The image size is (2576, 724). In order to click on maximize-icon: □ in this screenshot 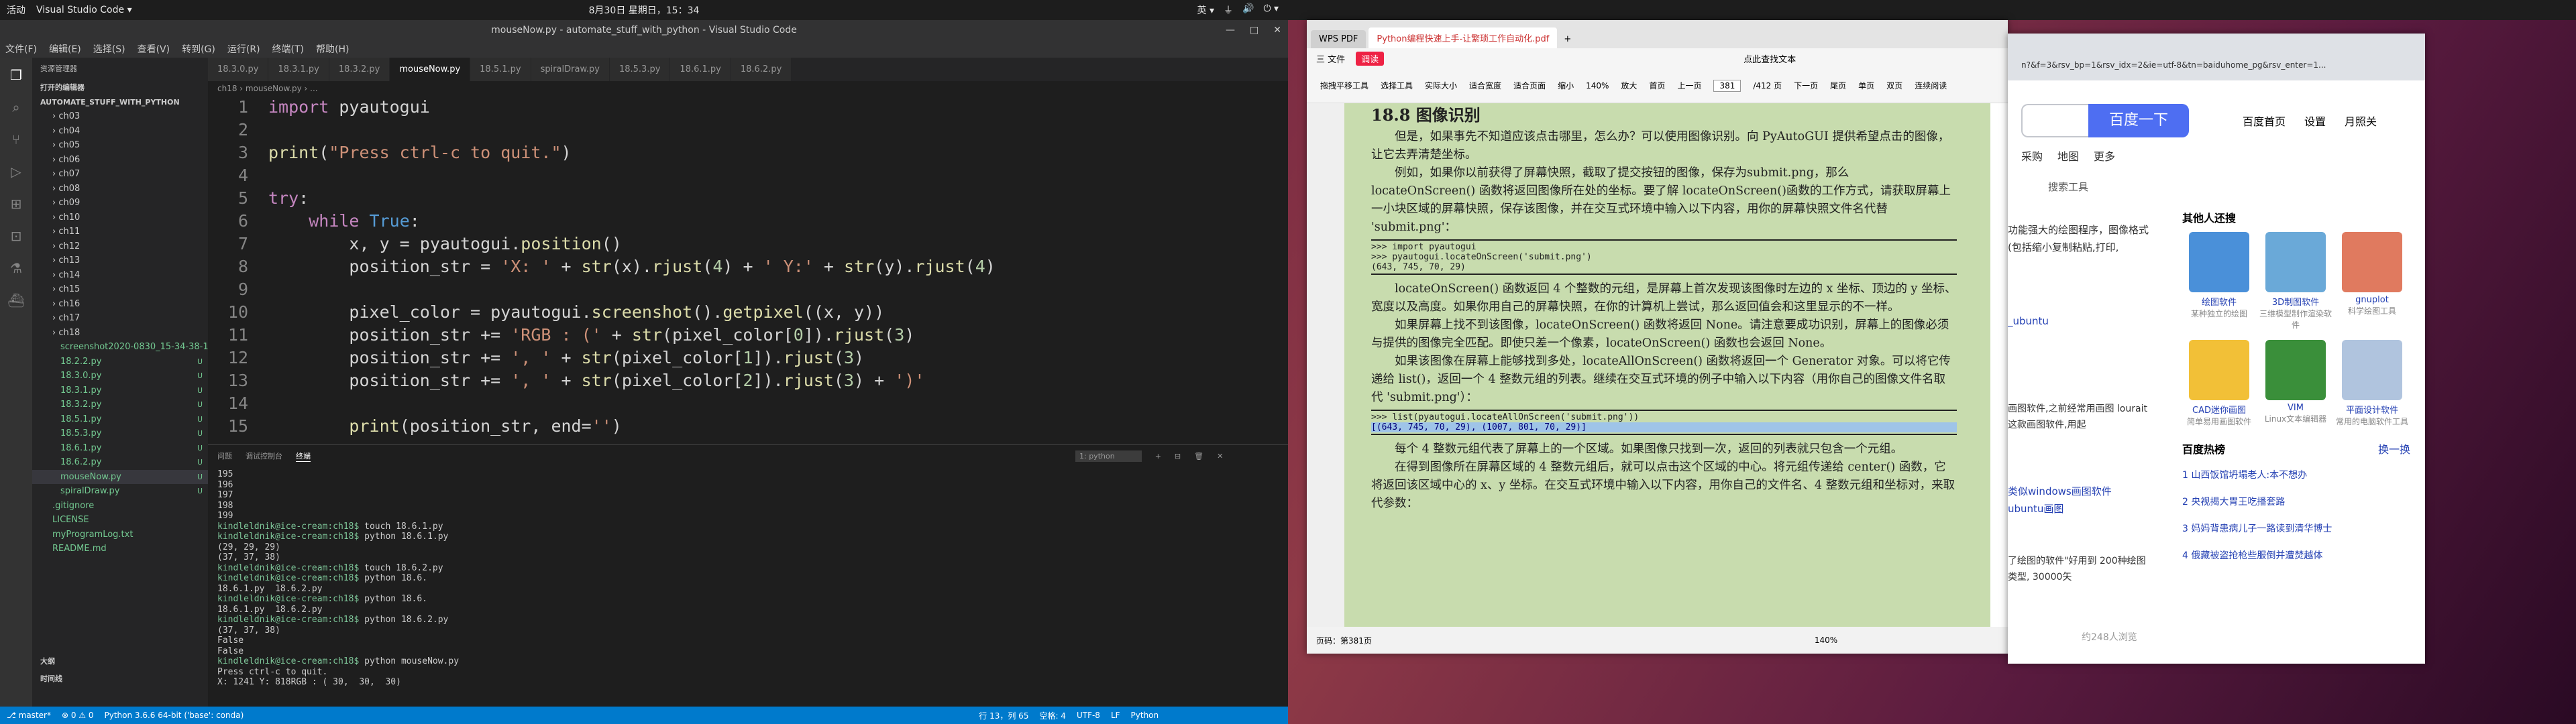, I will do `click(1254, 30)`.